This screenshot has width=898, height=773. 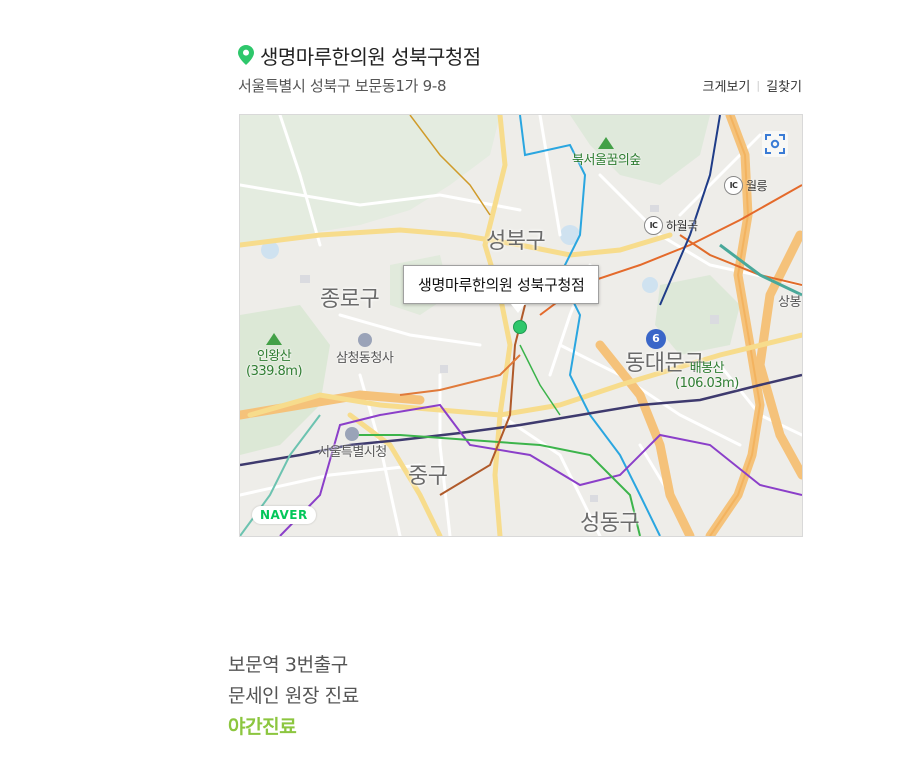 What do you see at coordinates (246, 55) in the screenshot?
I see `location-pin-icon` at bounding box center [246, 55].